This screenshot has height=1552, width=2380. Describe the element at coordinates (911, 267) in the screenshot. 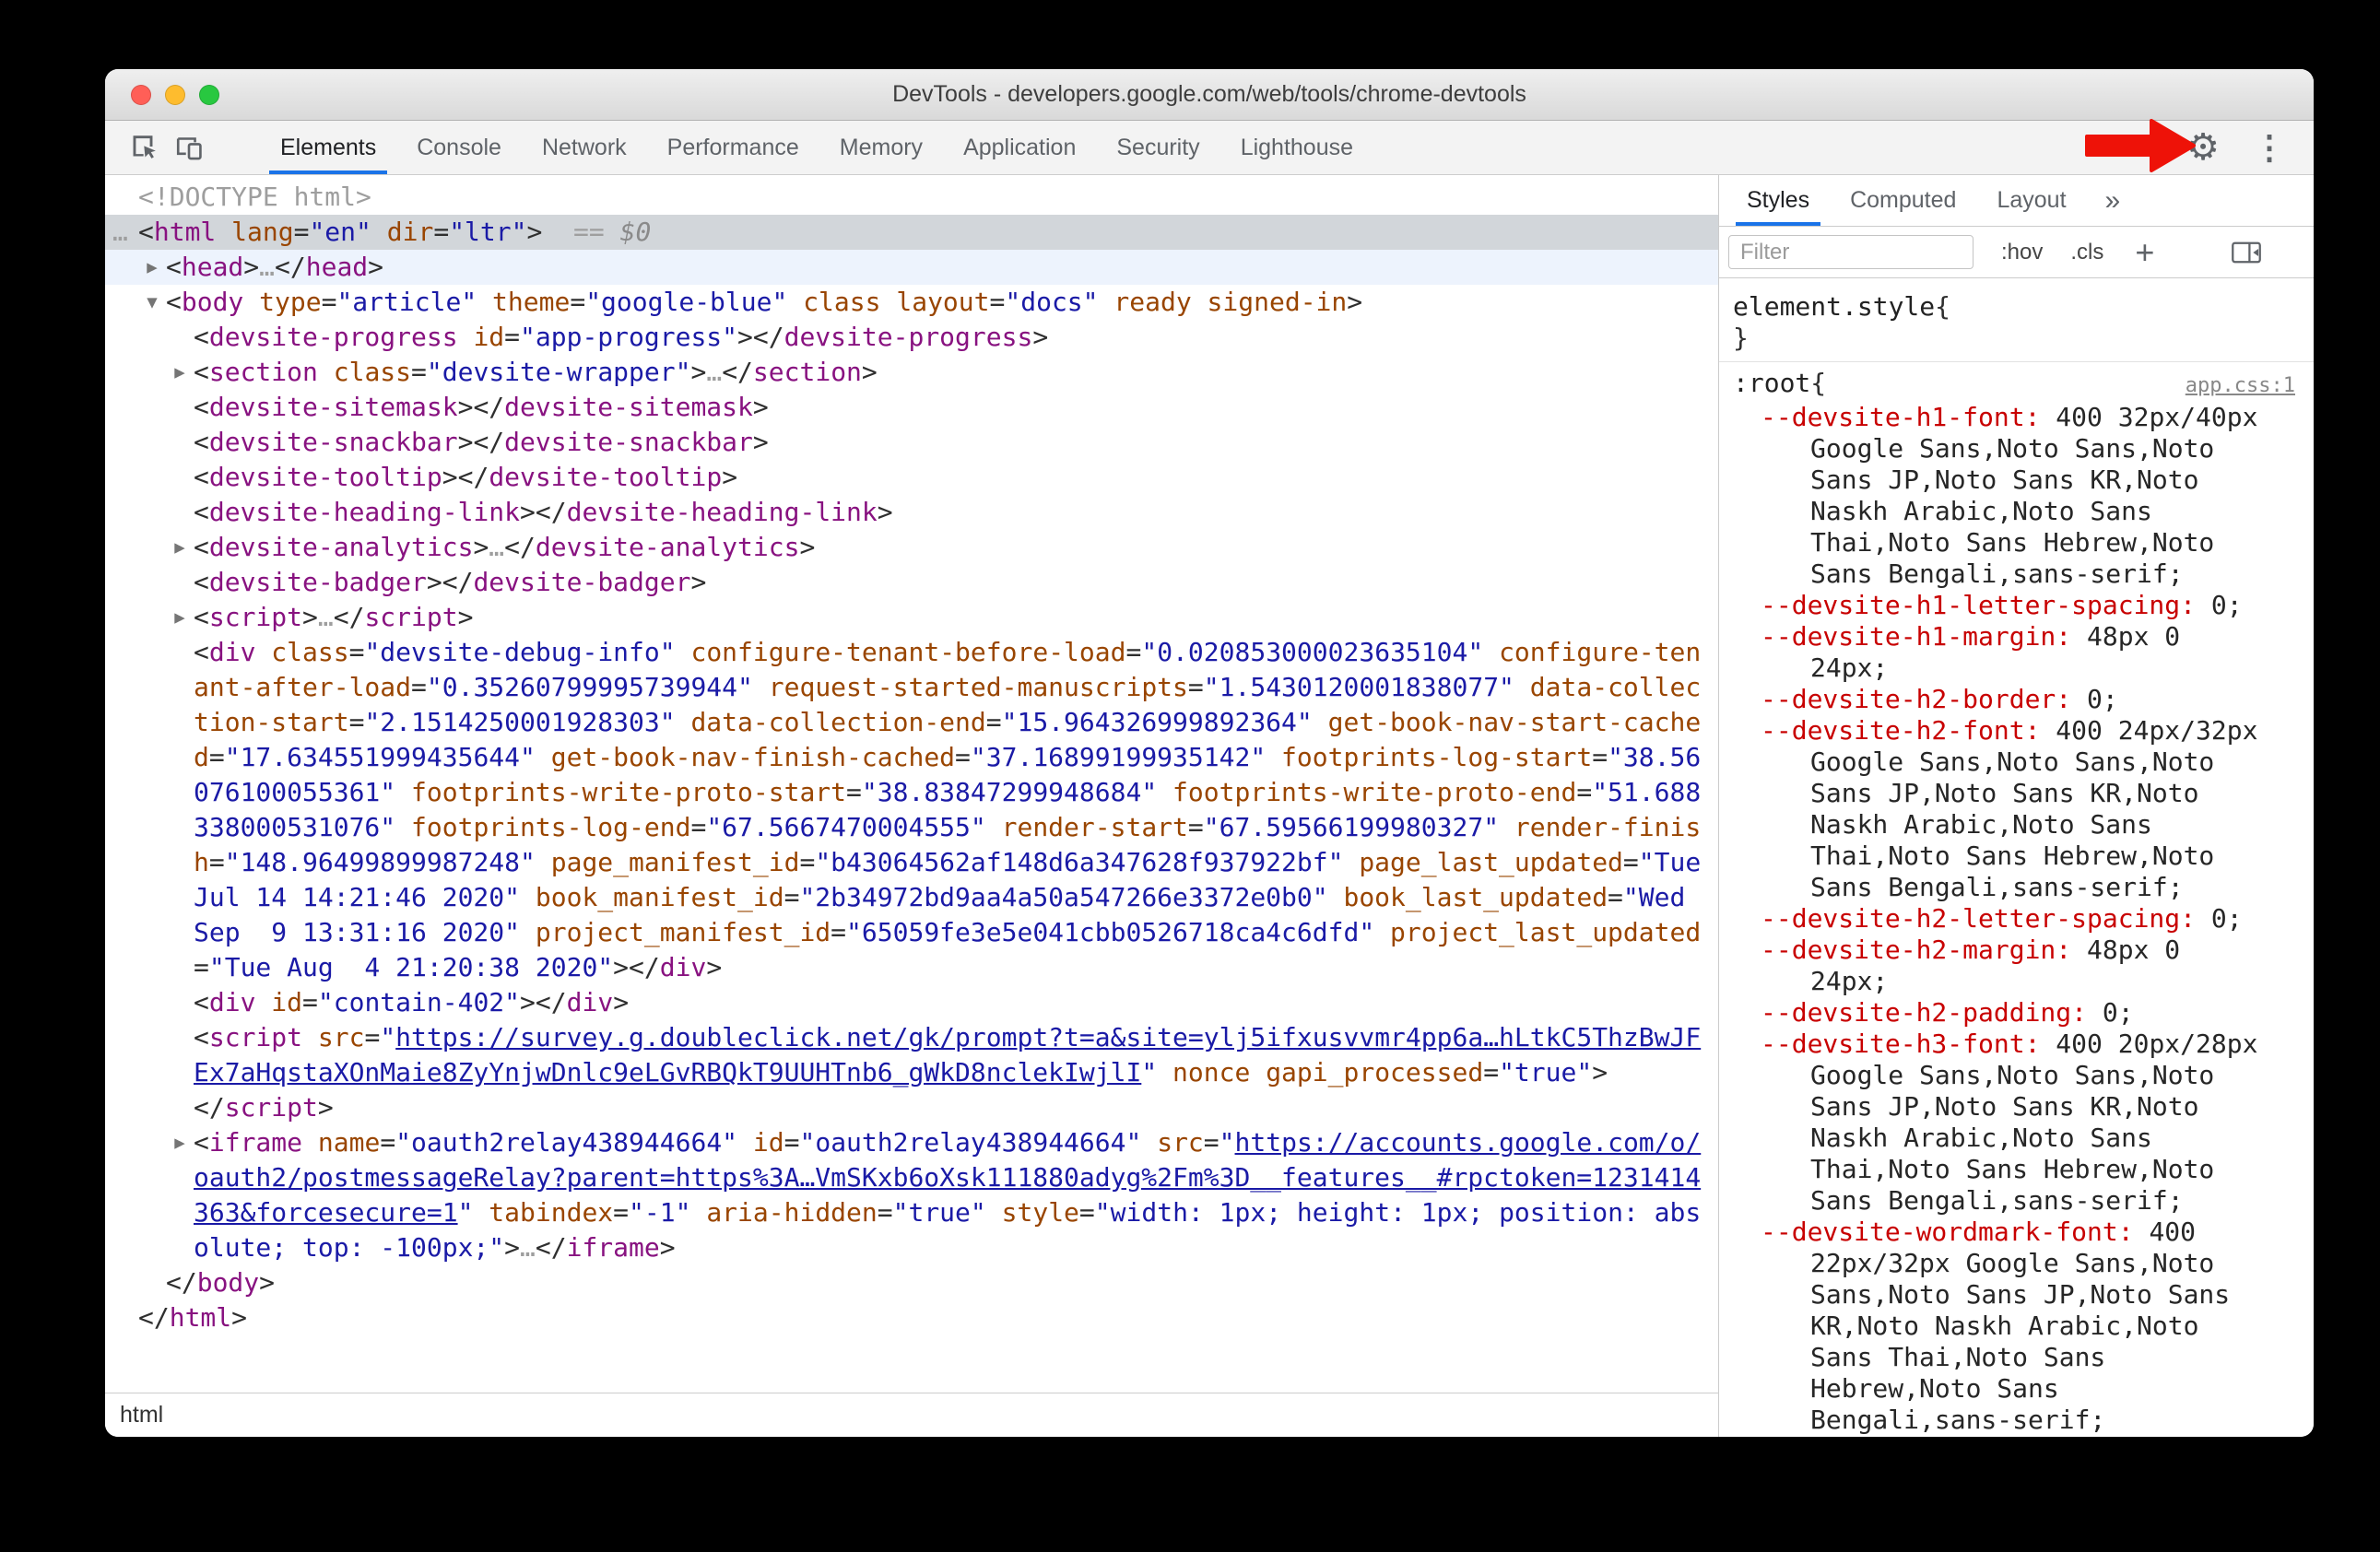

I see `dom-tree-line: ▶ <head>…</head>` at that location.